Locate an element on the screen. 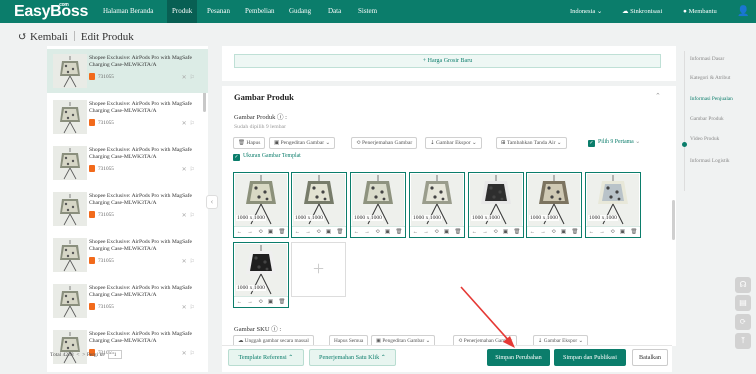 This screenshot has height=374, width=756. next-page-button: > is located at coordinates (83, 355).